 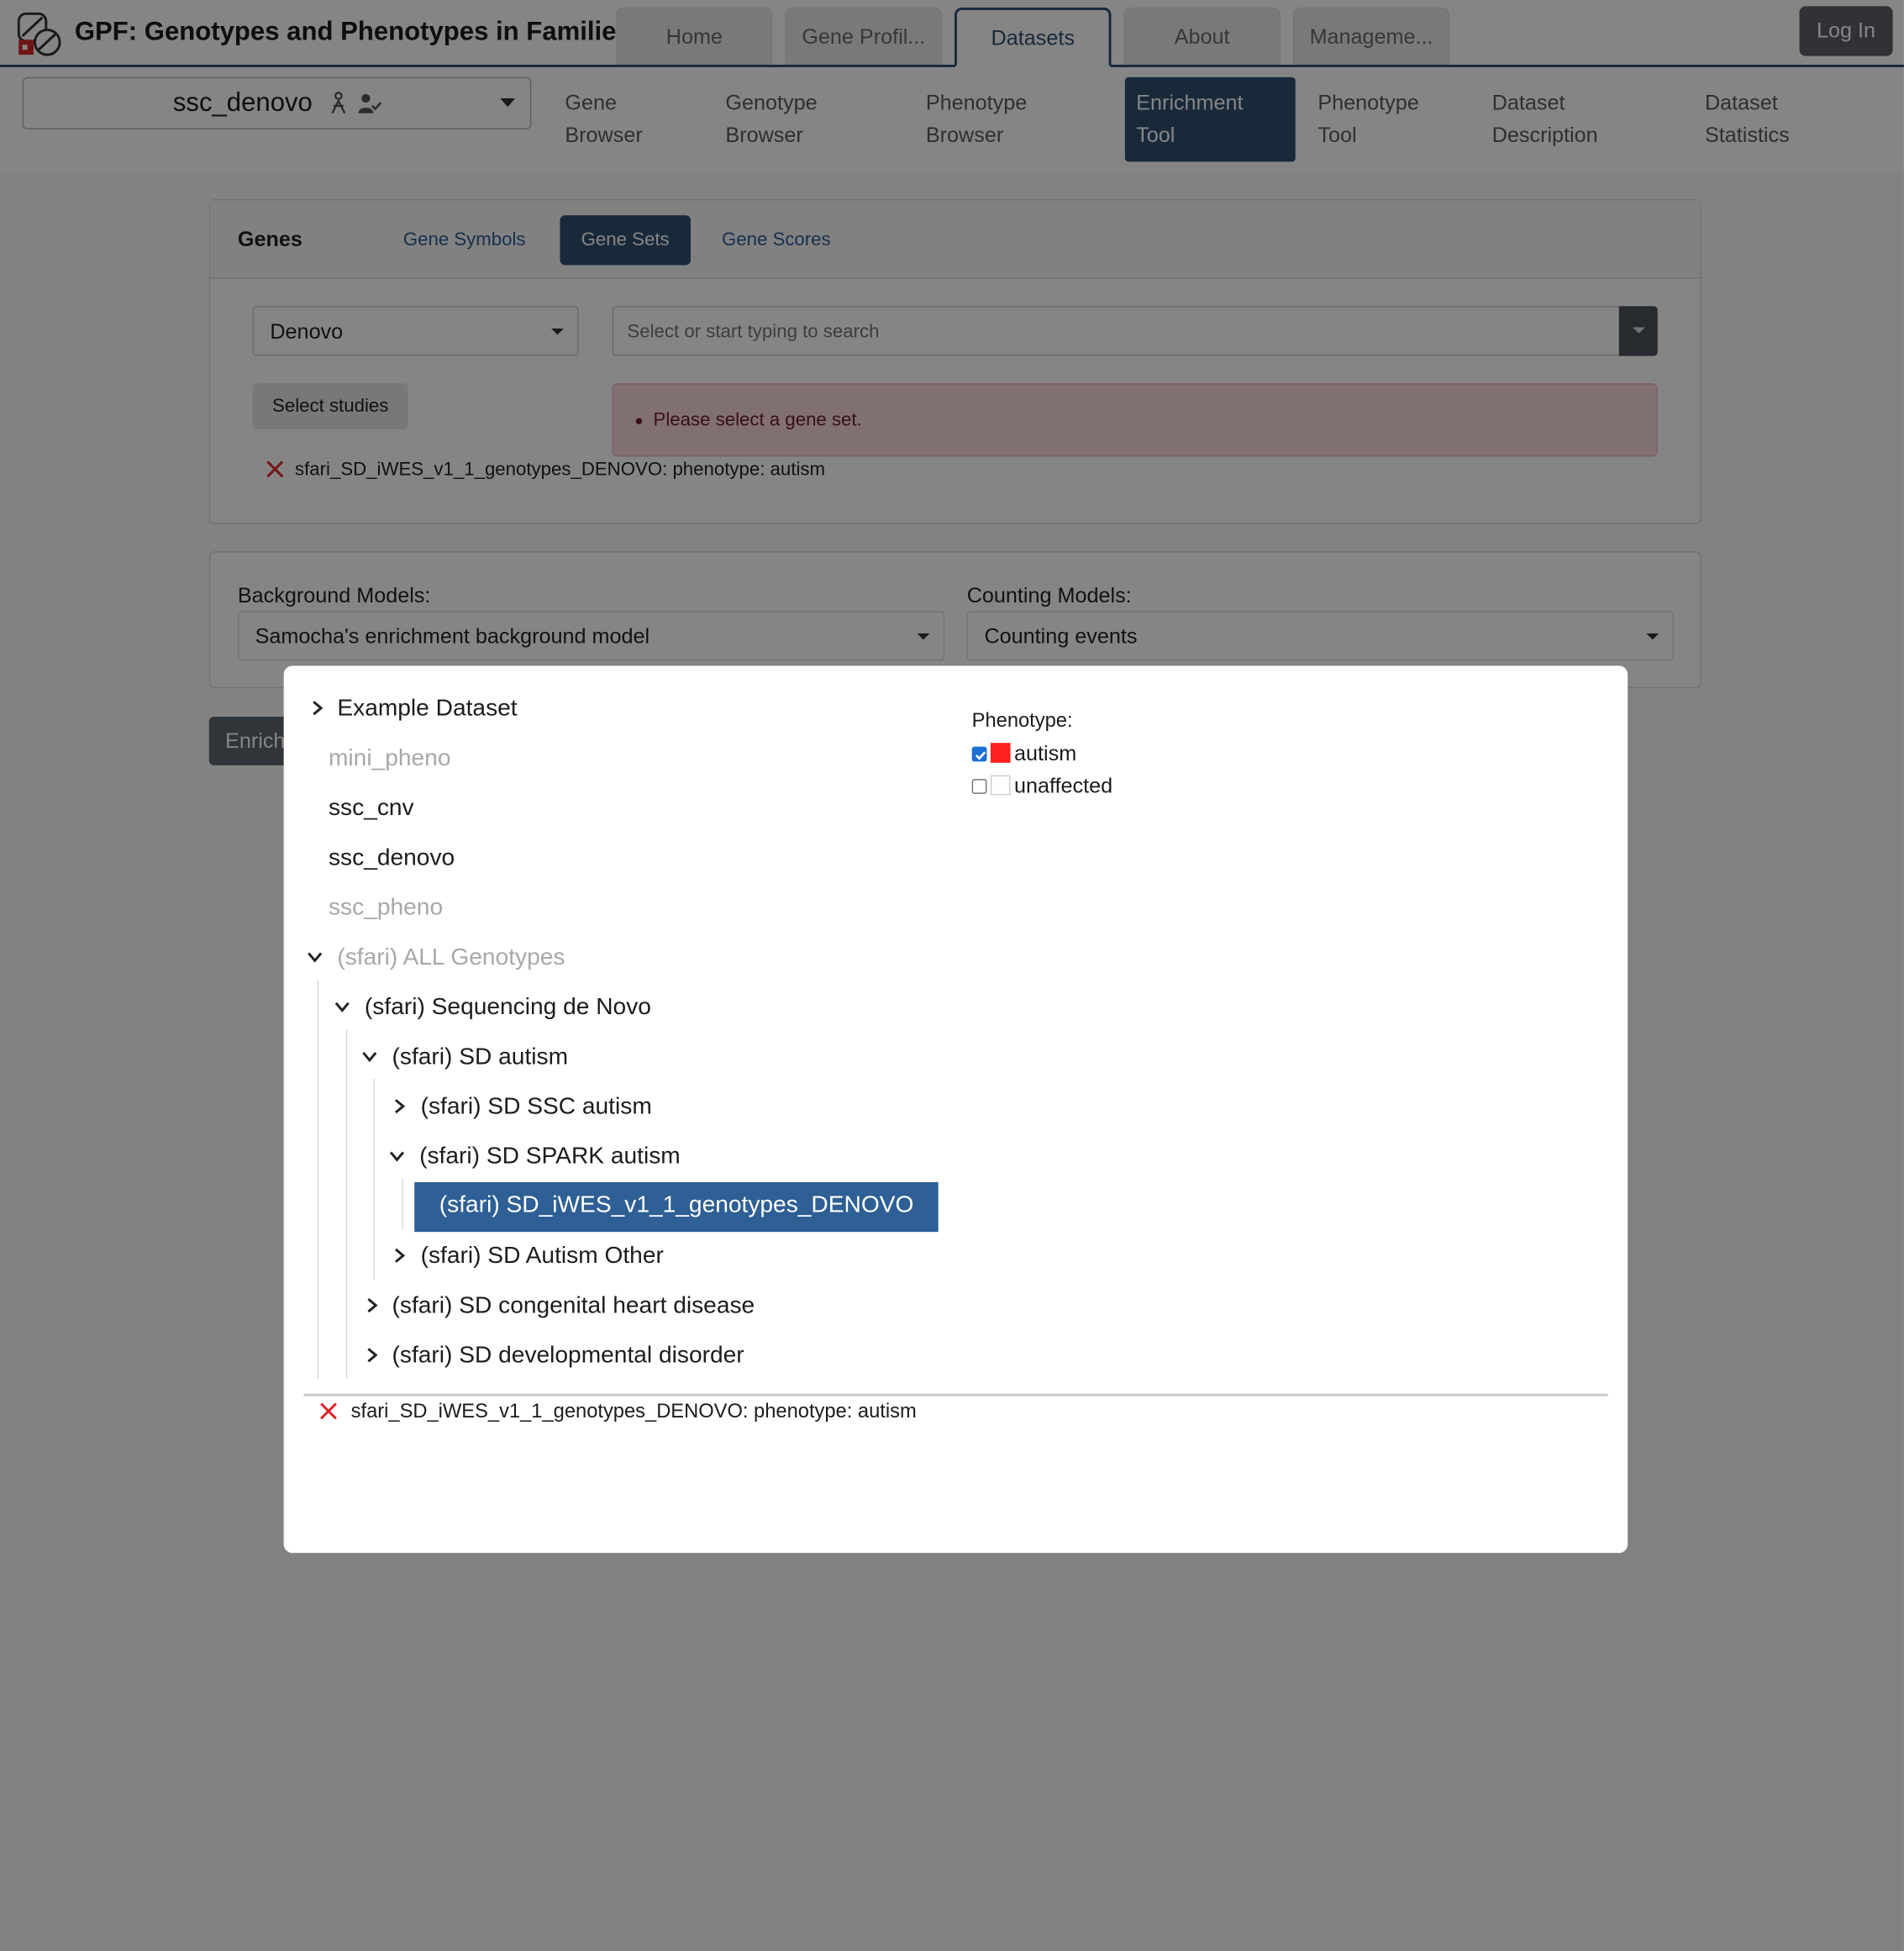 I want to click on tree-item-example-dataset: Example Dataset, so click(x=413, y=709).